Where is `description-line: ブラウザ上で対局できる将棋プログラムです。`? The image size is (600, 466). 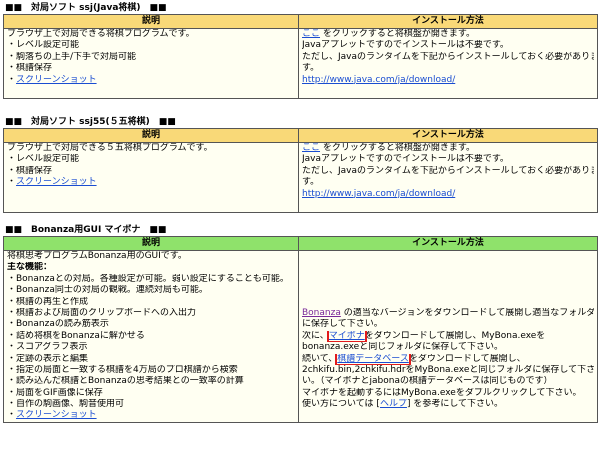
description-line: ブラウザ上で対局できる将棋プログラムです。 is located at coordinates (101, 34).